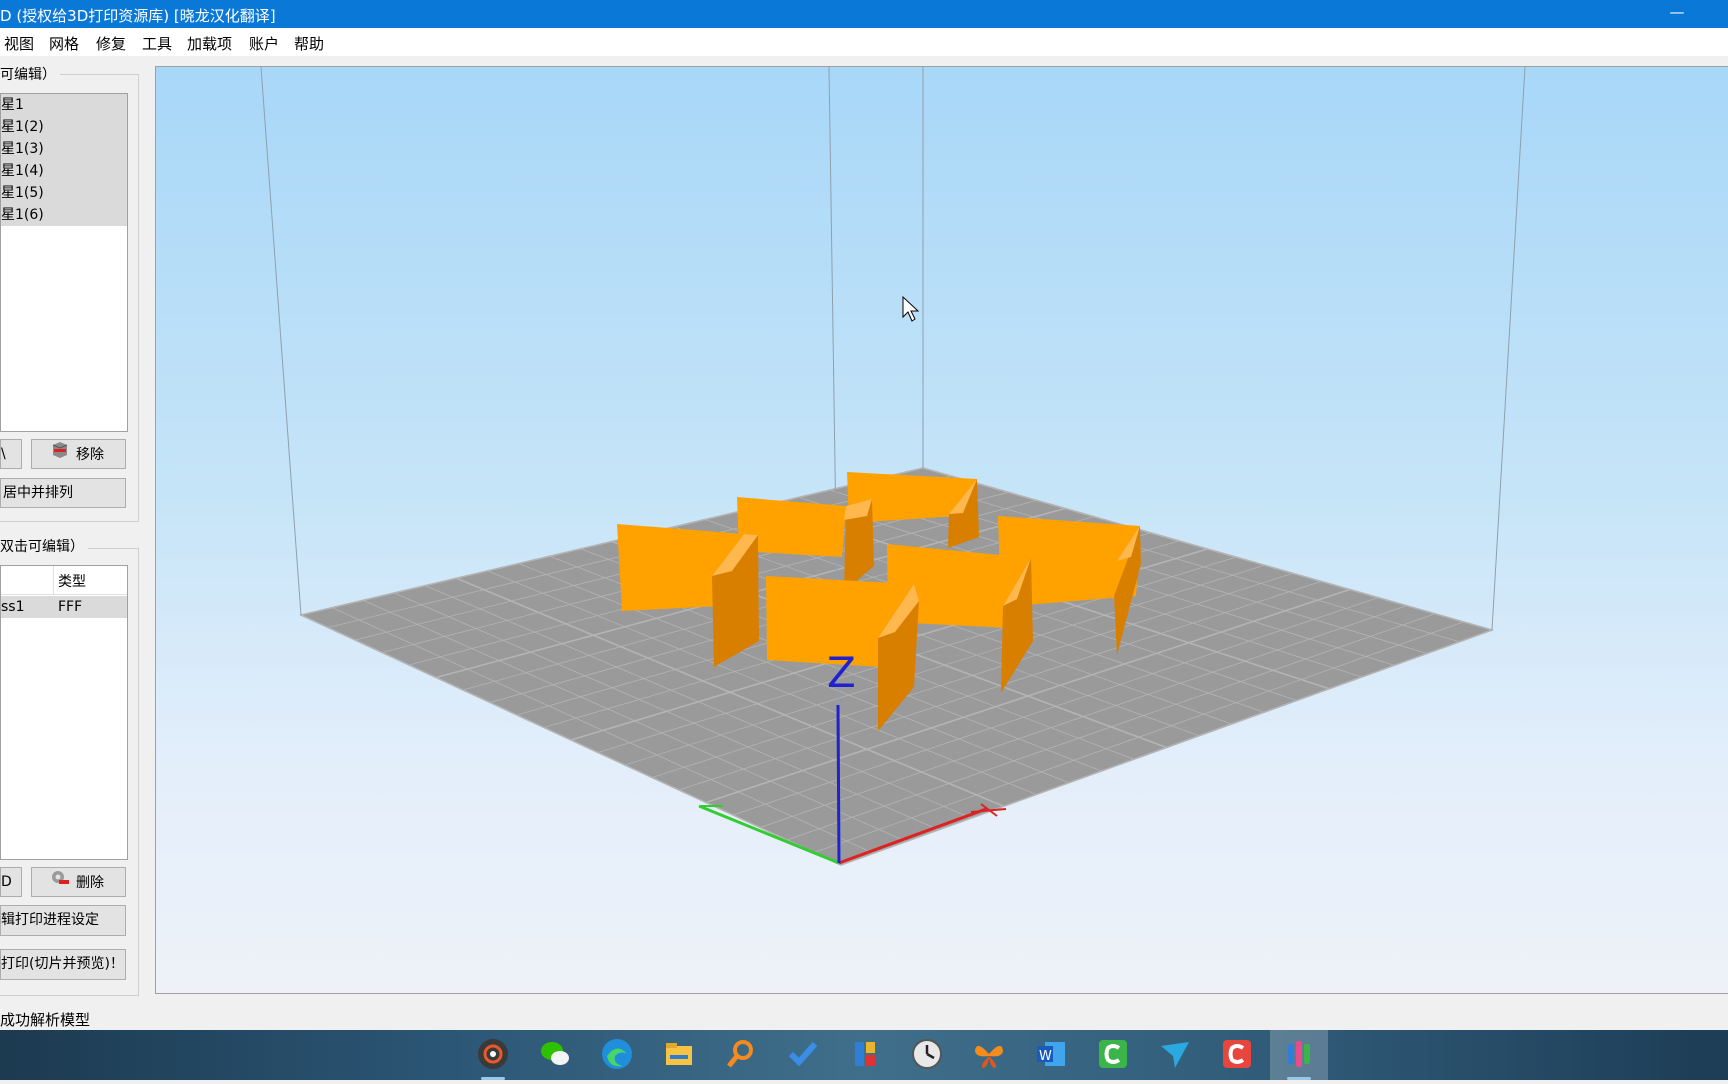 This screenshot has width=1728, height=1084. Describe the element at coordinates (309, 43) in the screenshot. I see `menu-help: 帮助` at that location.